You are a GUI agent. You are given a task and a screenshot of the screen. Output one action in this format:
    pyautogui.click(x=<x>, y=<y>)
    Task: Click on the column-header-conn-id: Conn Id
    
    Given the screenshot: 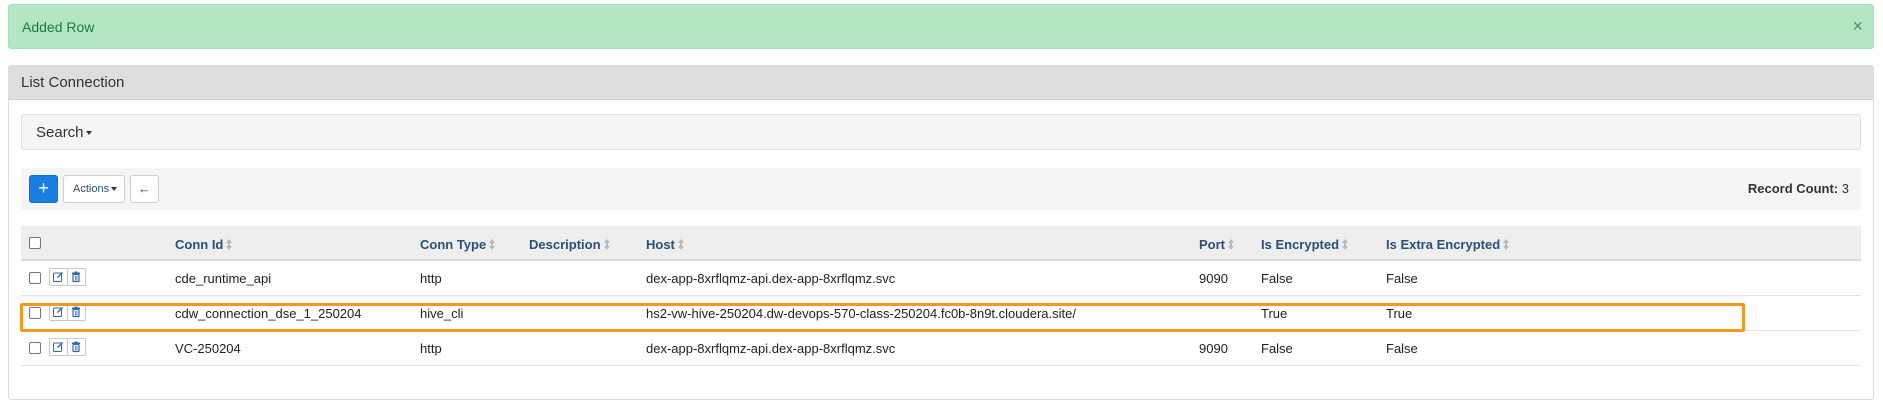 What is the action you would take?
    pyautogui.click(x=204, y=244)
    